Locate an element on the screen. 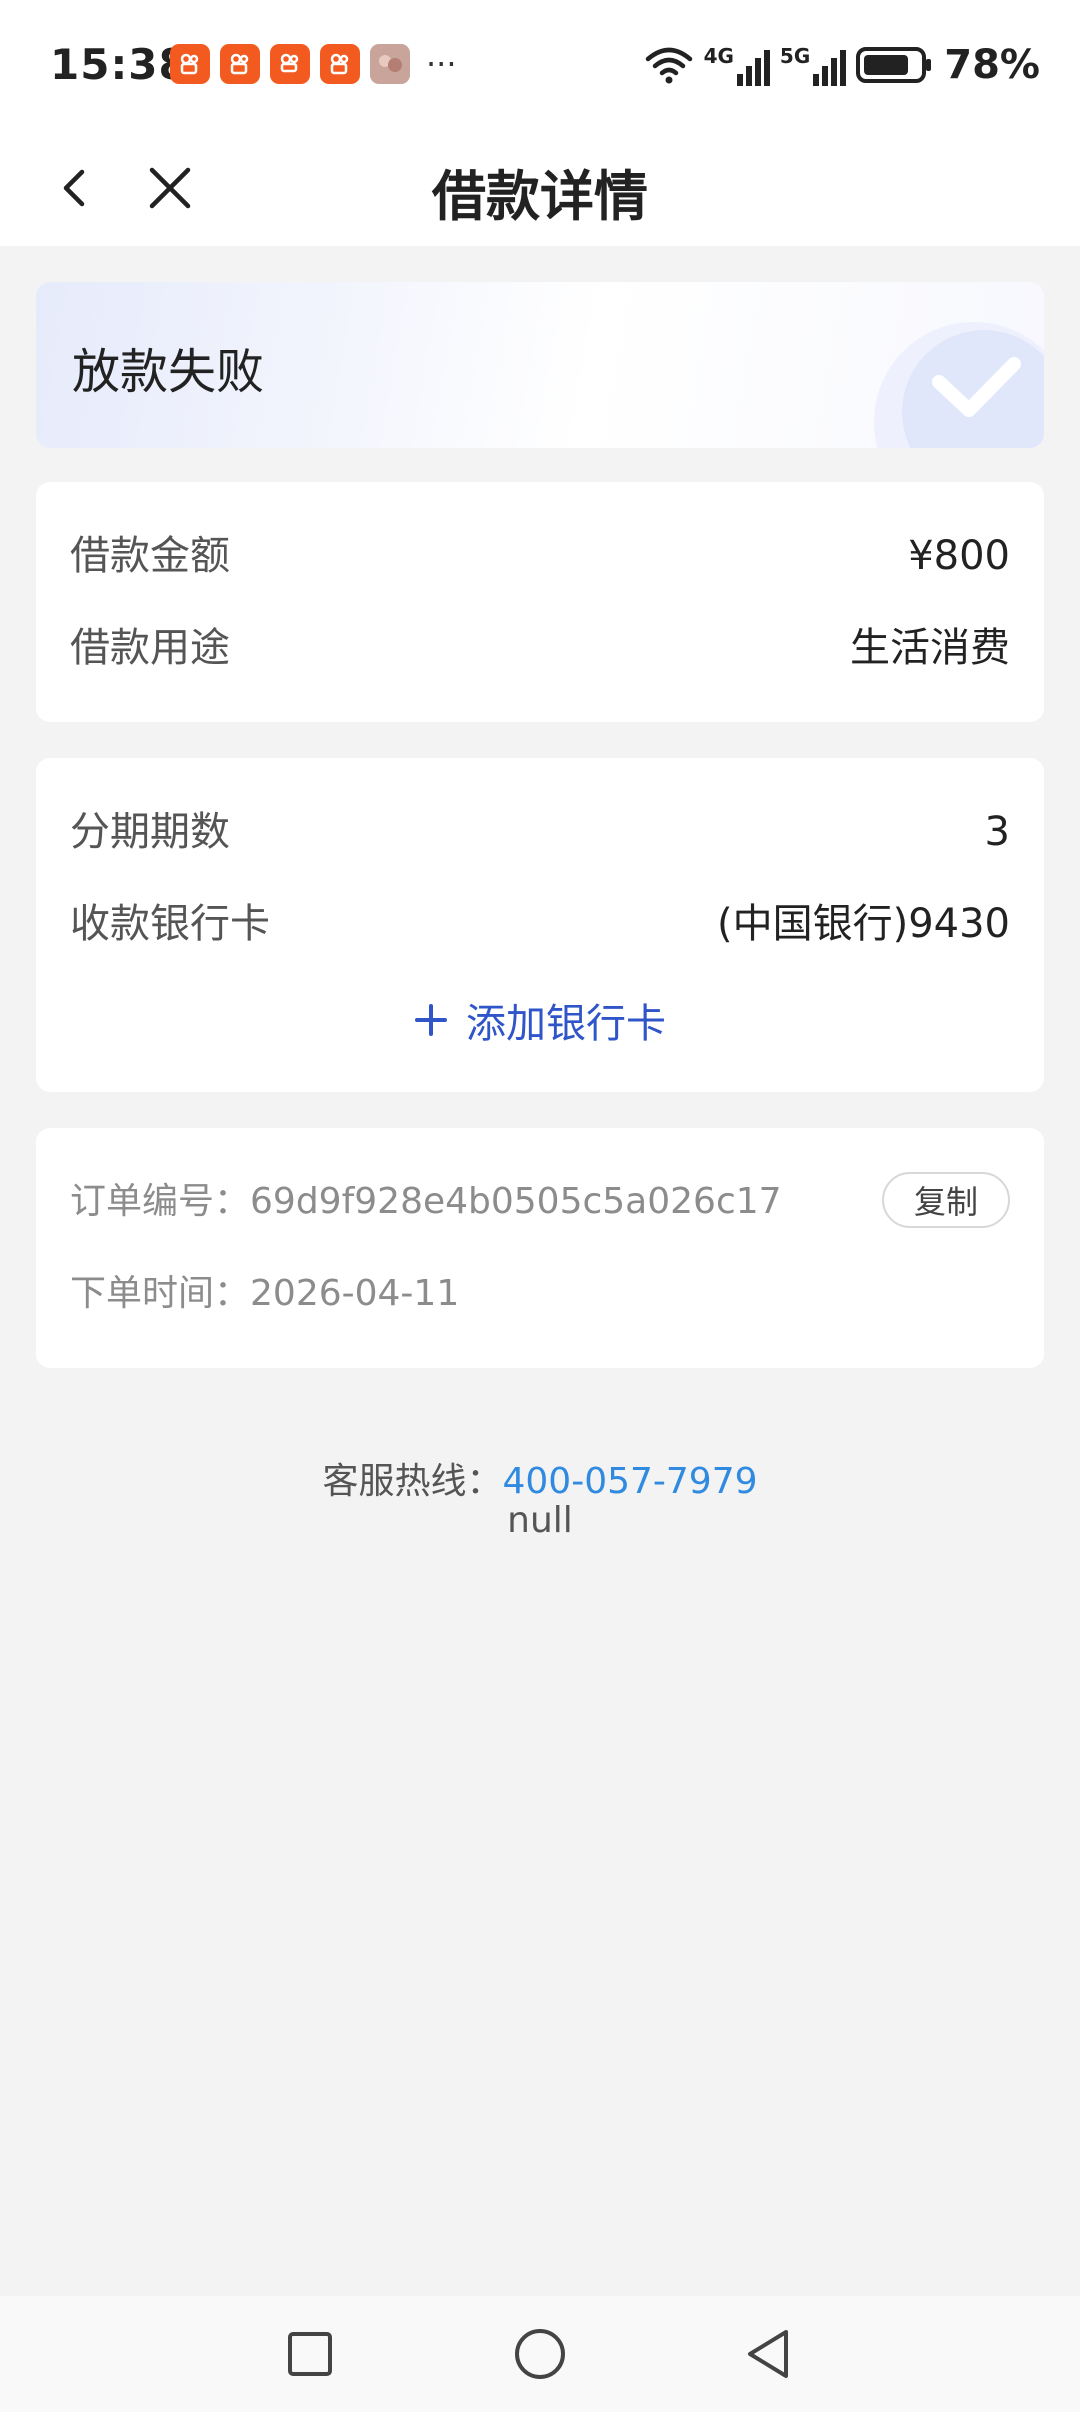 The height and width of the screenshot is (2412, 1080). copy-order-button: 复制 is located at coordinates (946, 1200).